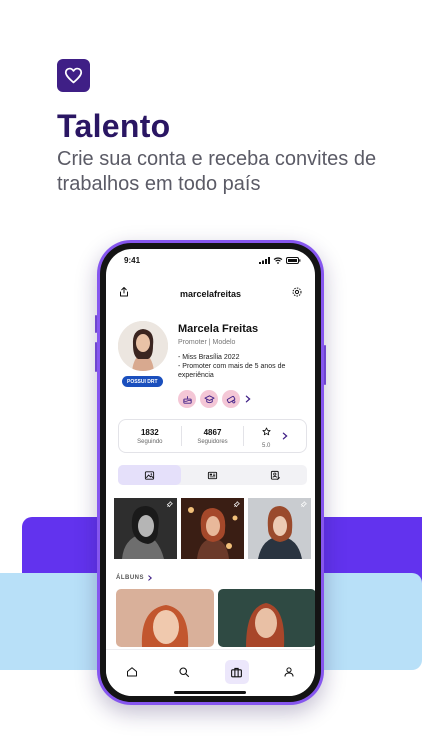 The height and width of the screenshot is (750, 422). I want to click on graduation-cap-icon, so click(209, 398).